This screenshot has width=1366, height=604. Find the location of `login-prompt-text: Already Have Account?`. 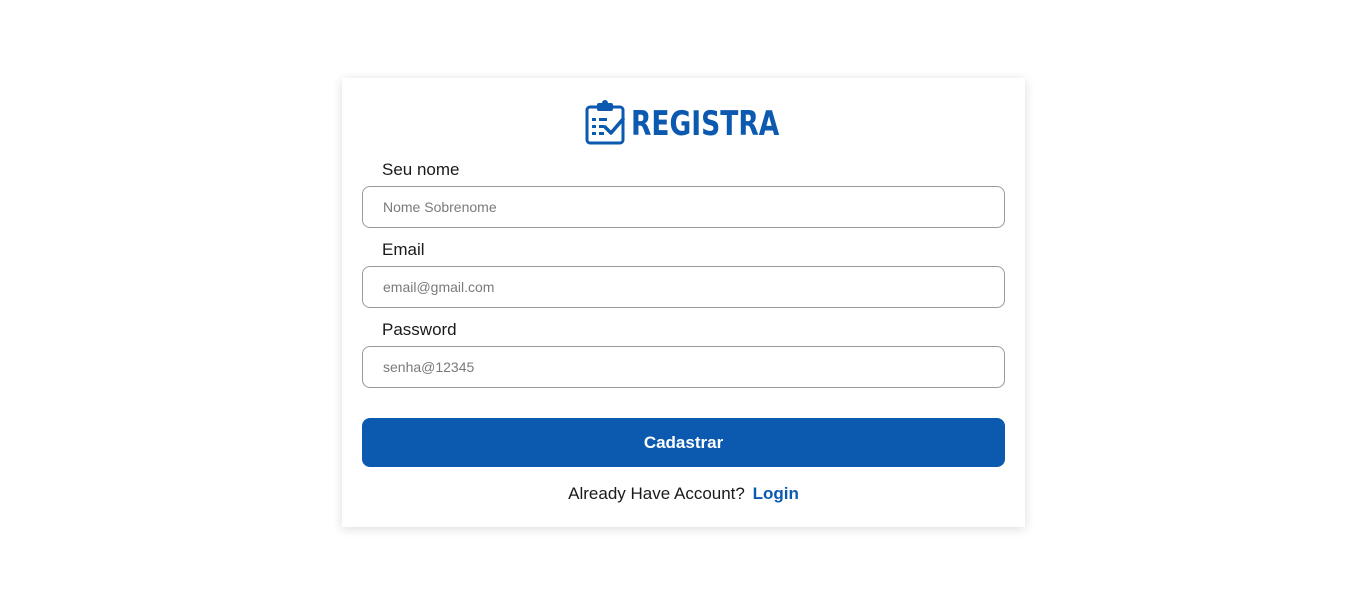

login-prompt-text: Already Have Account? is located at coordinates (656, 493).